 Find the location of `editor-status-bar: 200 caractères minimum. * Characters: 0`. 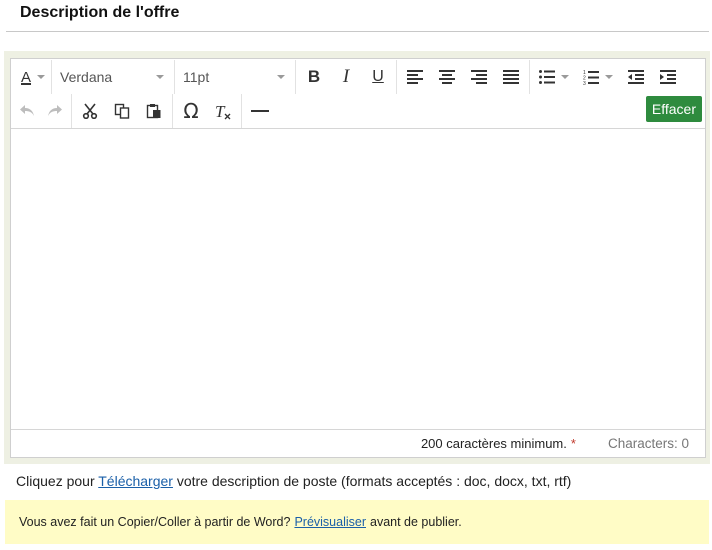

editor-status-bar: 200 caractères minimum. * Characters: 0 is located at coordinates (358, 443).